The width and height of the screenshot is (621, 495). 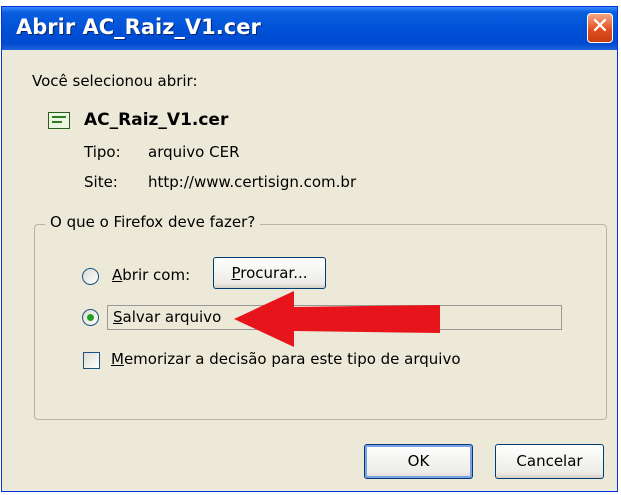 I want to click on annotation-arrow, so click(x=337, y=319).